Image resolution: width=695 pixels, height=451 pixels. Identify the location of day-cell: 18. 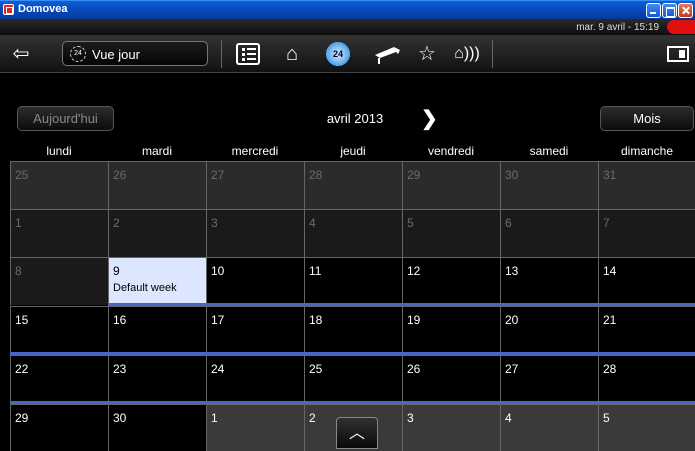
(353, 330).